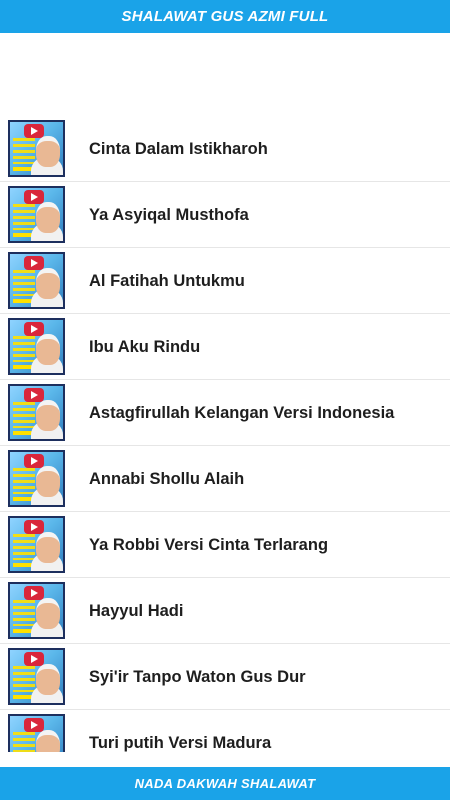 This screenshot has width=450, height=800. I want to click on song-title: Cinta Dalam Istikharoh, so click(178, 148).